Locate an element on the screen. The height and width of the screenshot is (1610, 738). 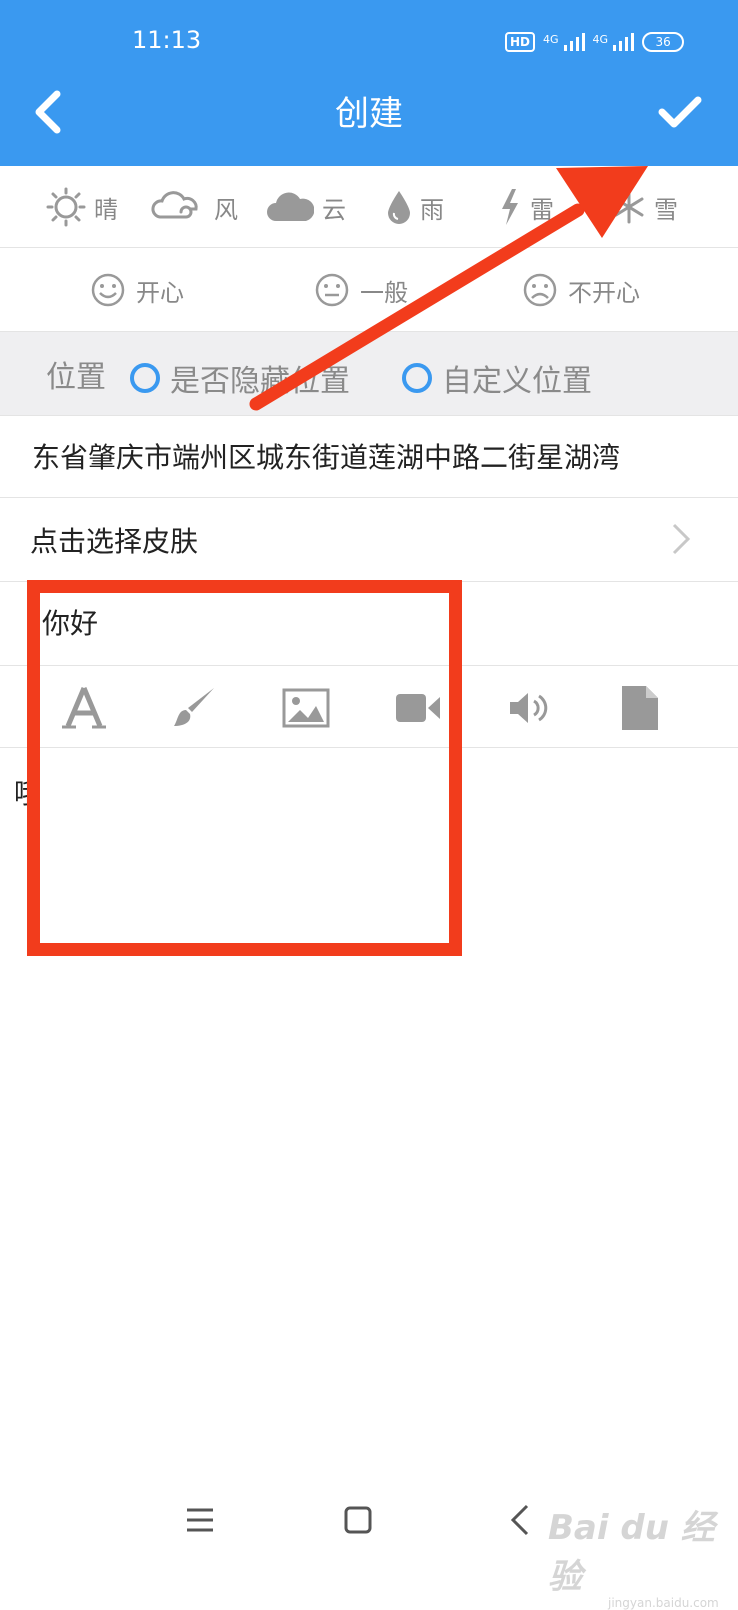
speaker-icon is located at coordinates (529, 708).